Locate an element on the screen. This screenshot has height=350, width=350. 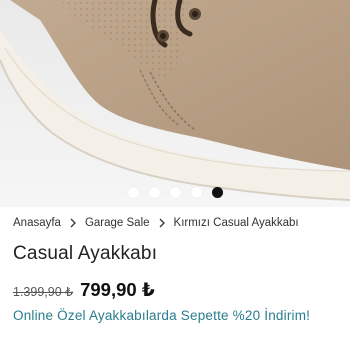
gallery-pagination is located at coordinates (175, 192).